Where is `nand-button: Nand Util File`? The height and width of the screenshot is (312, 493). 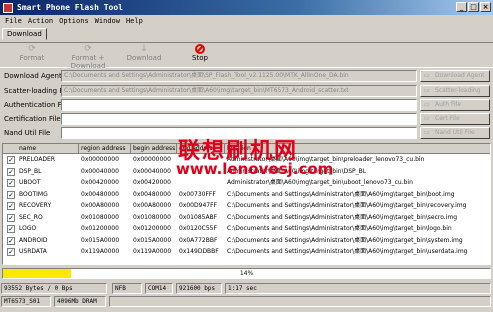 nand-button: Nand Util File is located at coordinates (455, 133).